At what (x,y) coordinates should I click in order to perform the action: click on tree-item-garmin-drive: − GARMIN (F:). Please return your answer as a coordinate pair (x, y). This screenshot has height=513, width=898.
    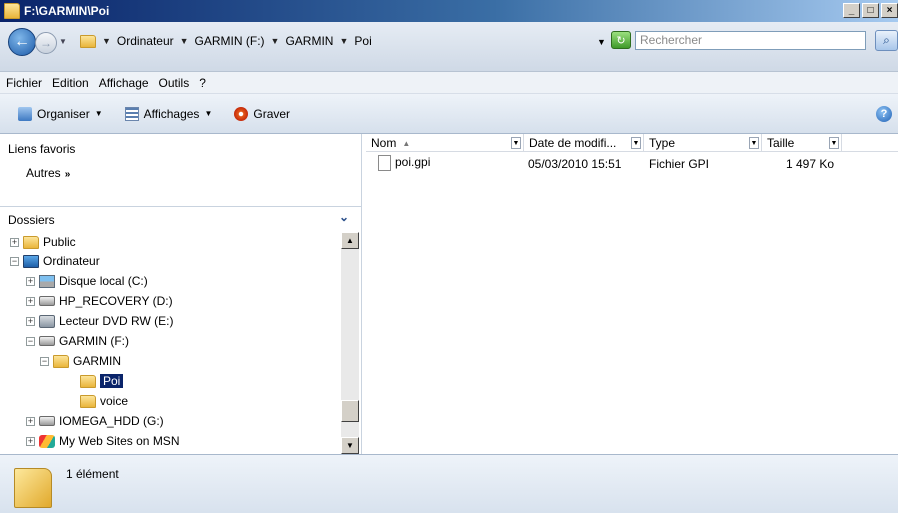
    Looking at the image, I should click on (77, 341).